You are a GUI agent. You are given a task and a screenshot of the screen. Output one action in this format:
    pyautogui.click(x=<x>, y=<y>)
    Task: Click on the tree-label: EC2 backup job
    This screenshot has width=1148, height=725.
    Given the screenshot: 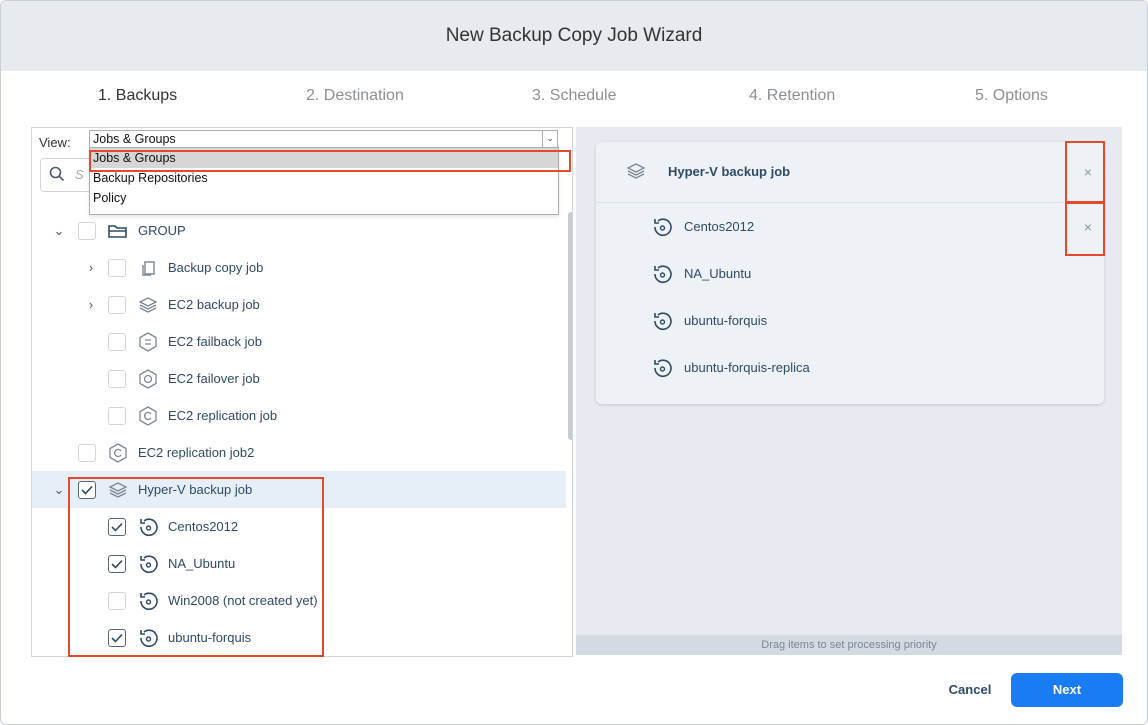 What is the action you would take?
    pyautogui.click(x=214, y=304)
    